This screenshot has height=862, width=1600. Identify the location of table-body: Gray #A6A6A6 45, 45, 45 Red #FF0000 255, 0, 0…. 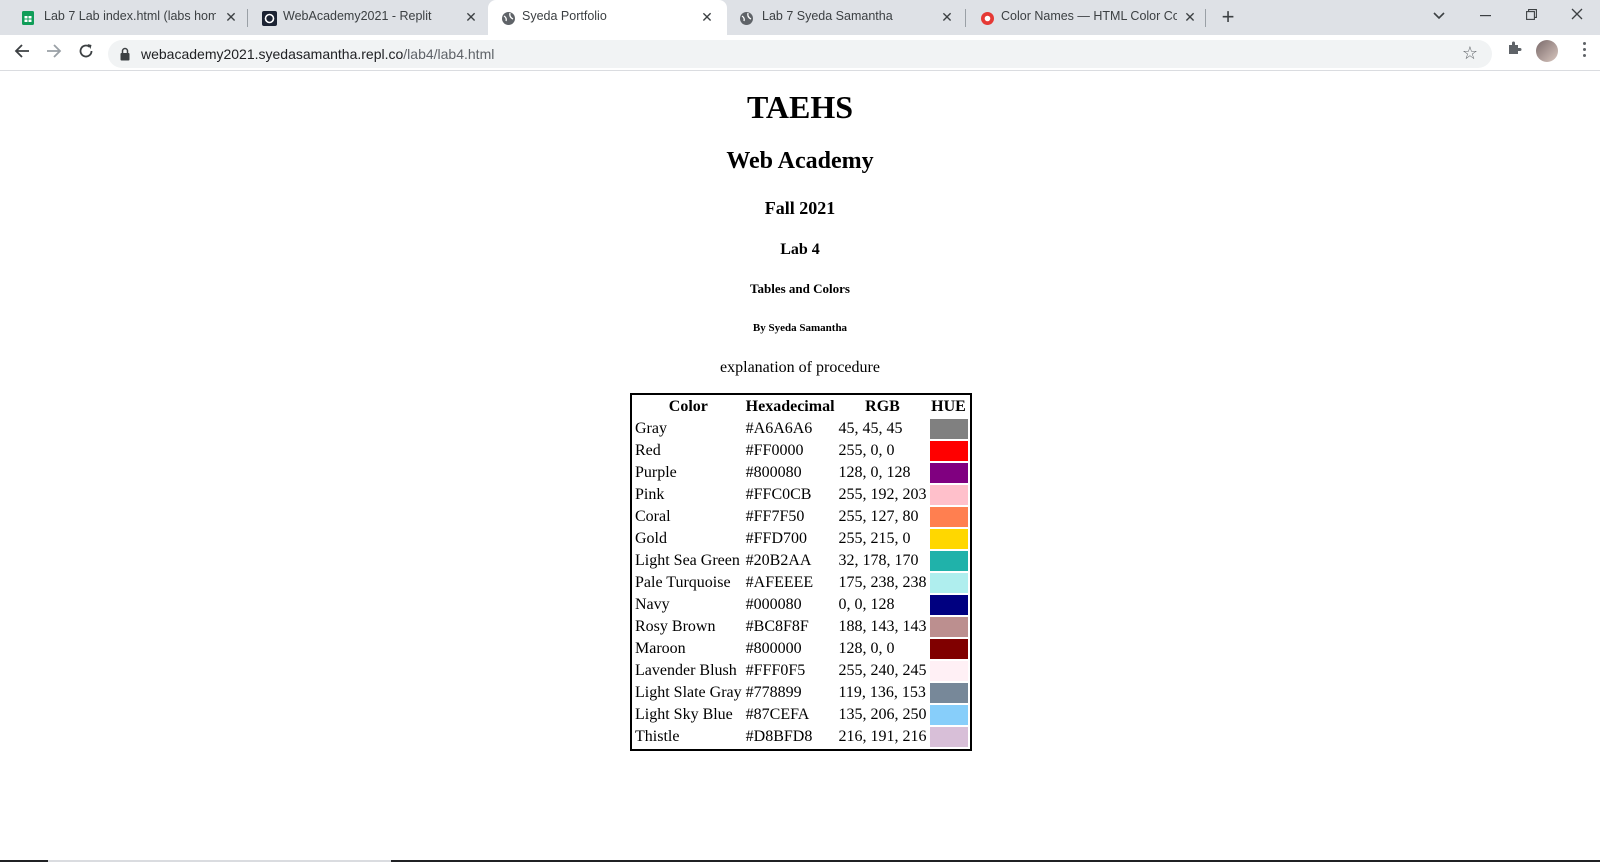
(801, 583).